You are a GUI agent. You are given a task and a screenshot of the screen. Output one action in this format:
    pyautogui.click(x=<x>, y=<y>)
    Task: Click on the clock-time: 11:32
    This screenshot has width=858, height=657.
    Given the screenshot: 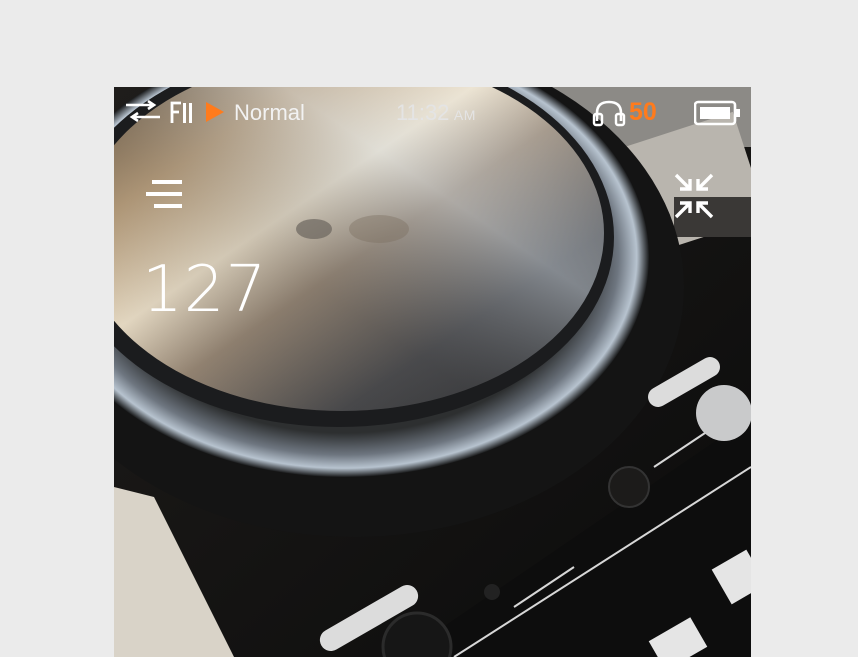 What is the action you would take?
    pyautogui.click(x=423, y=112)
    